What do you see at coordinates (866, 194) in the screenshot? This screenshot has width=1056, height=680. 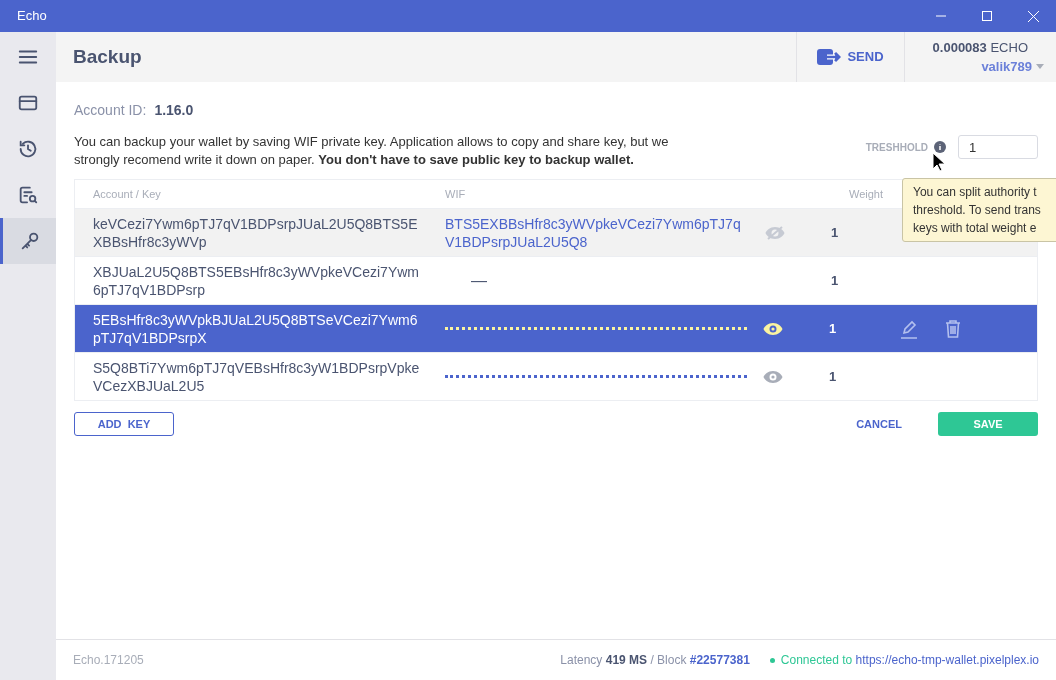 I see `column-header: Weight` at bounding box center [866, 194].